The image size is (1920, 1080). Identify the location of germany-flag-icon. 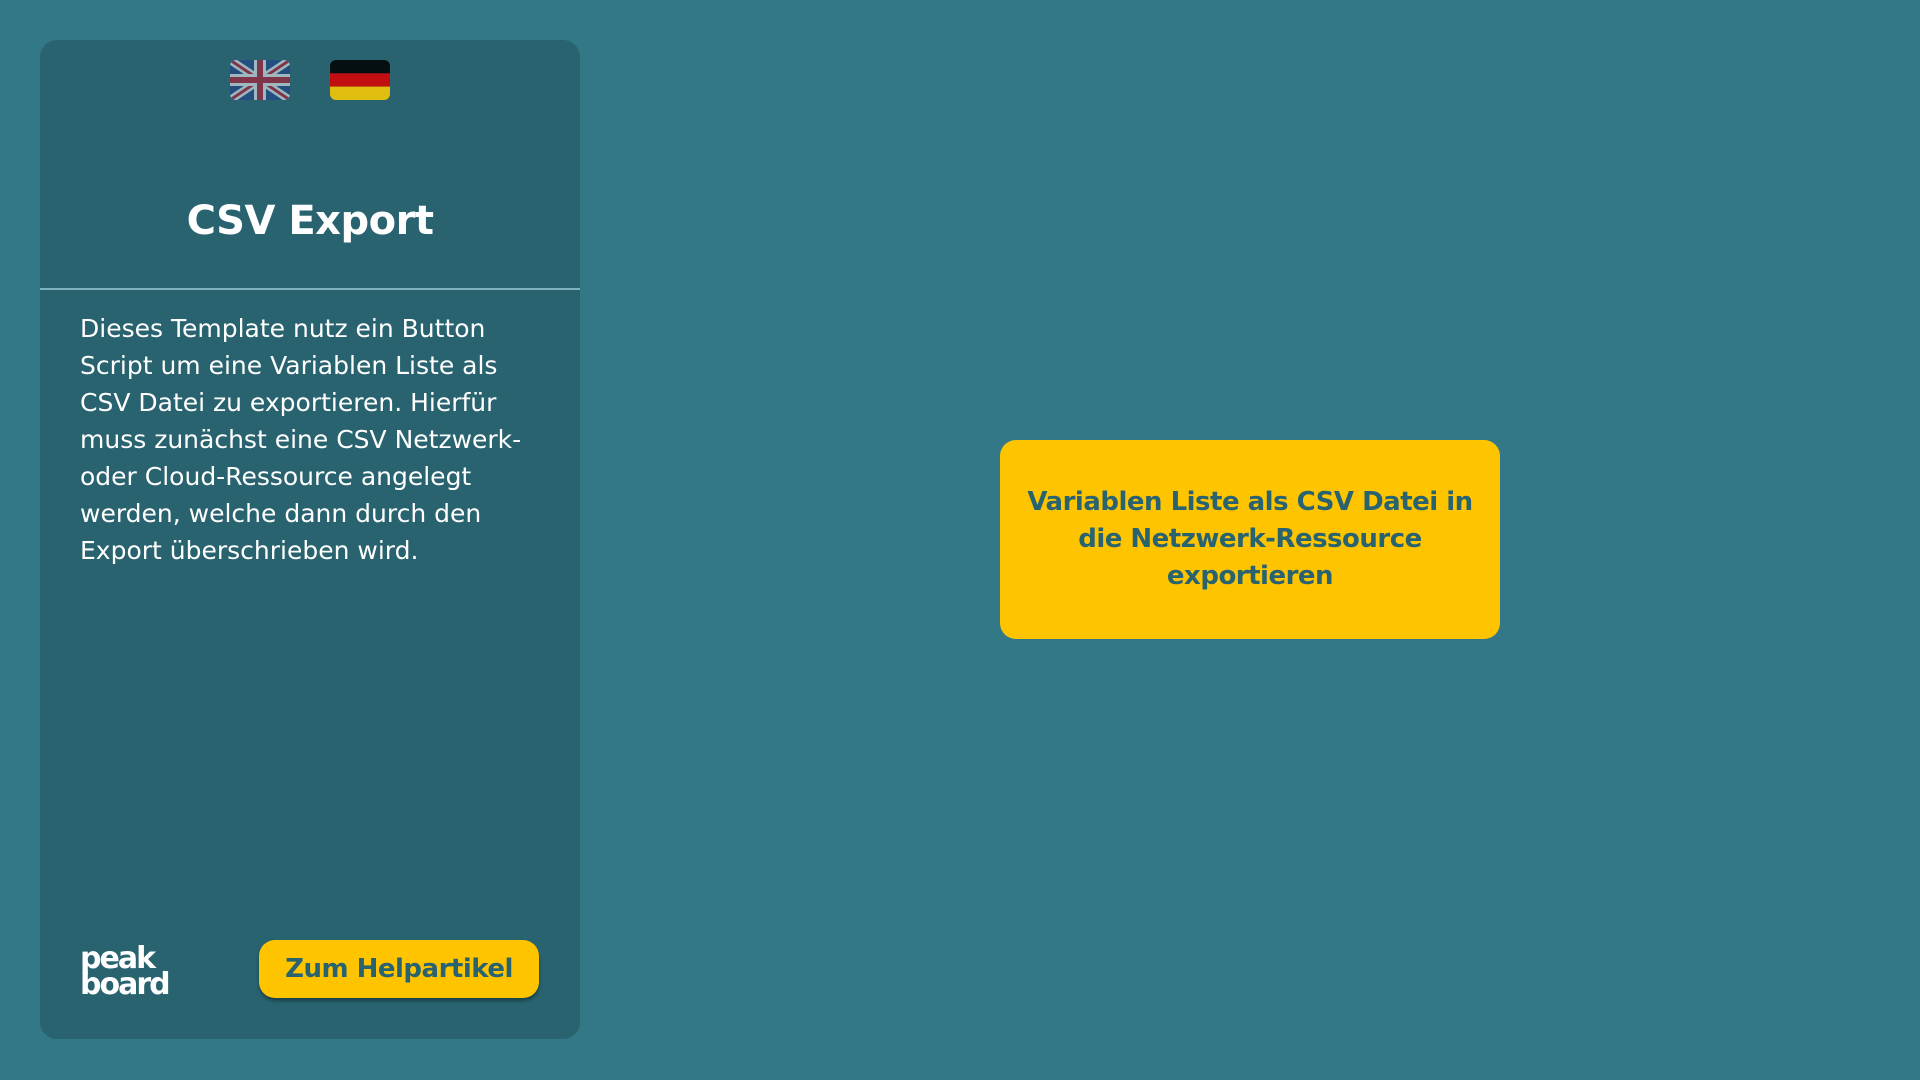
(360, 80).